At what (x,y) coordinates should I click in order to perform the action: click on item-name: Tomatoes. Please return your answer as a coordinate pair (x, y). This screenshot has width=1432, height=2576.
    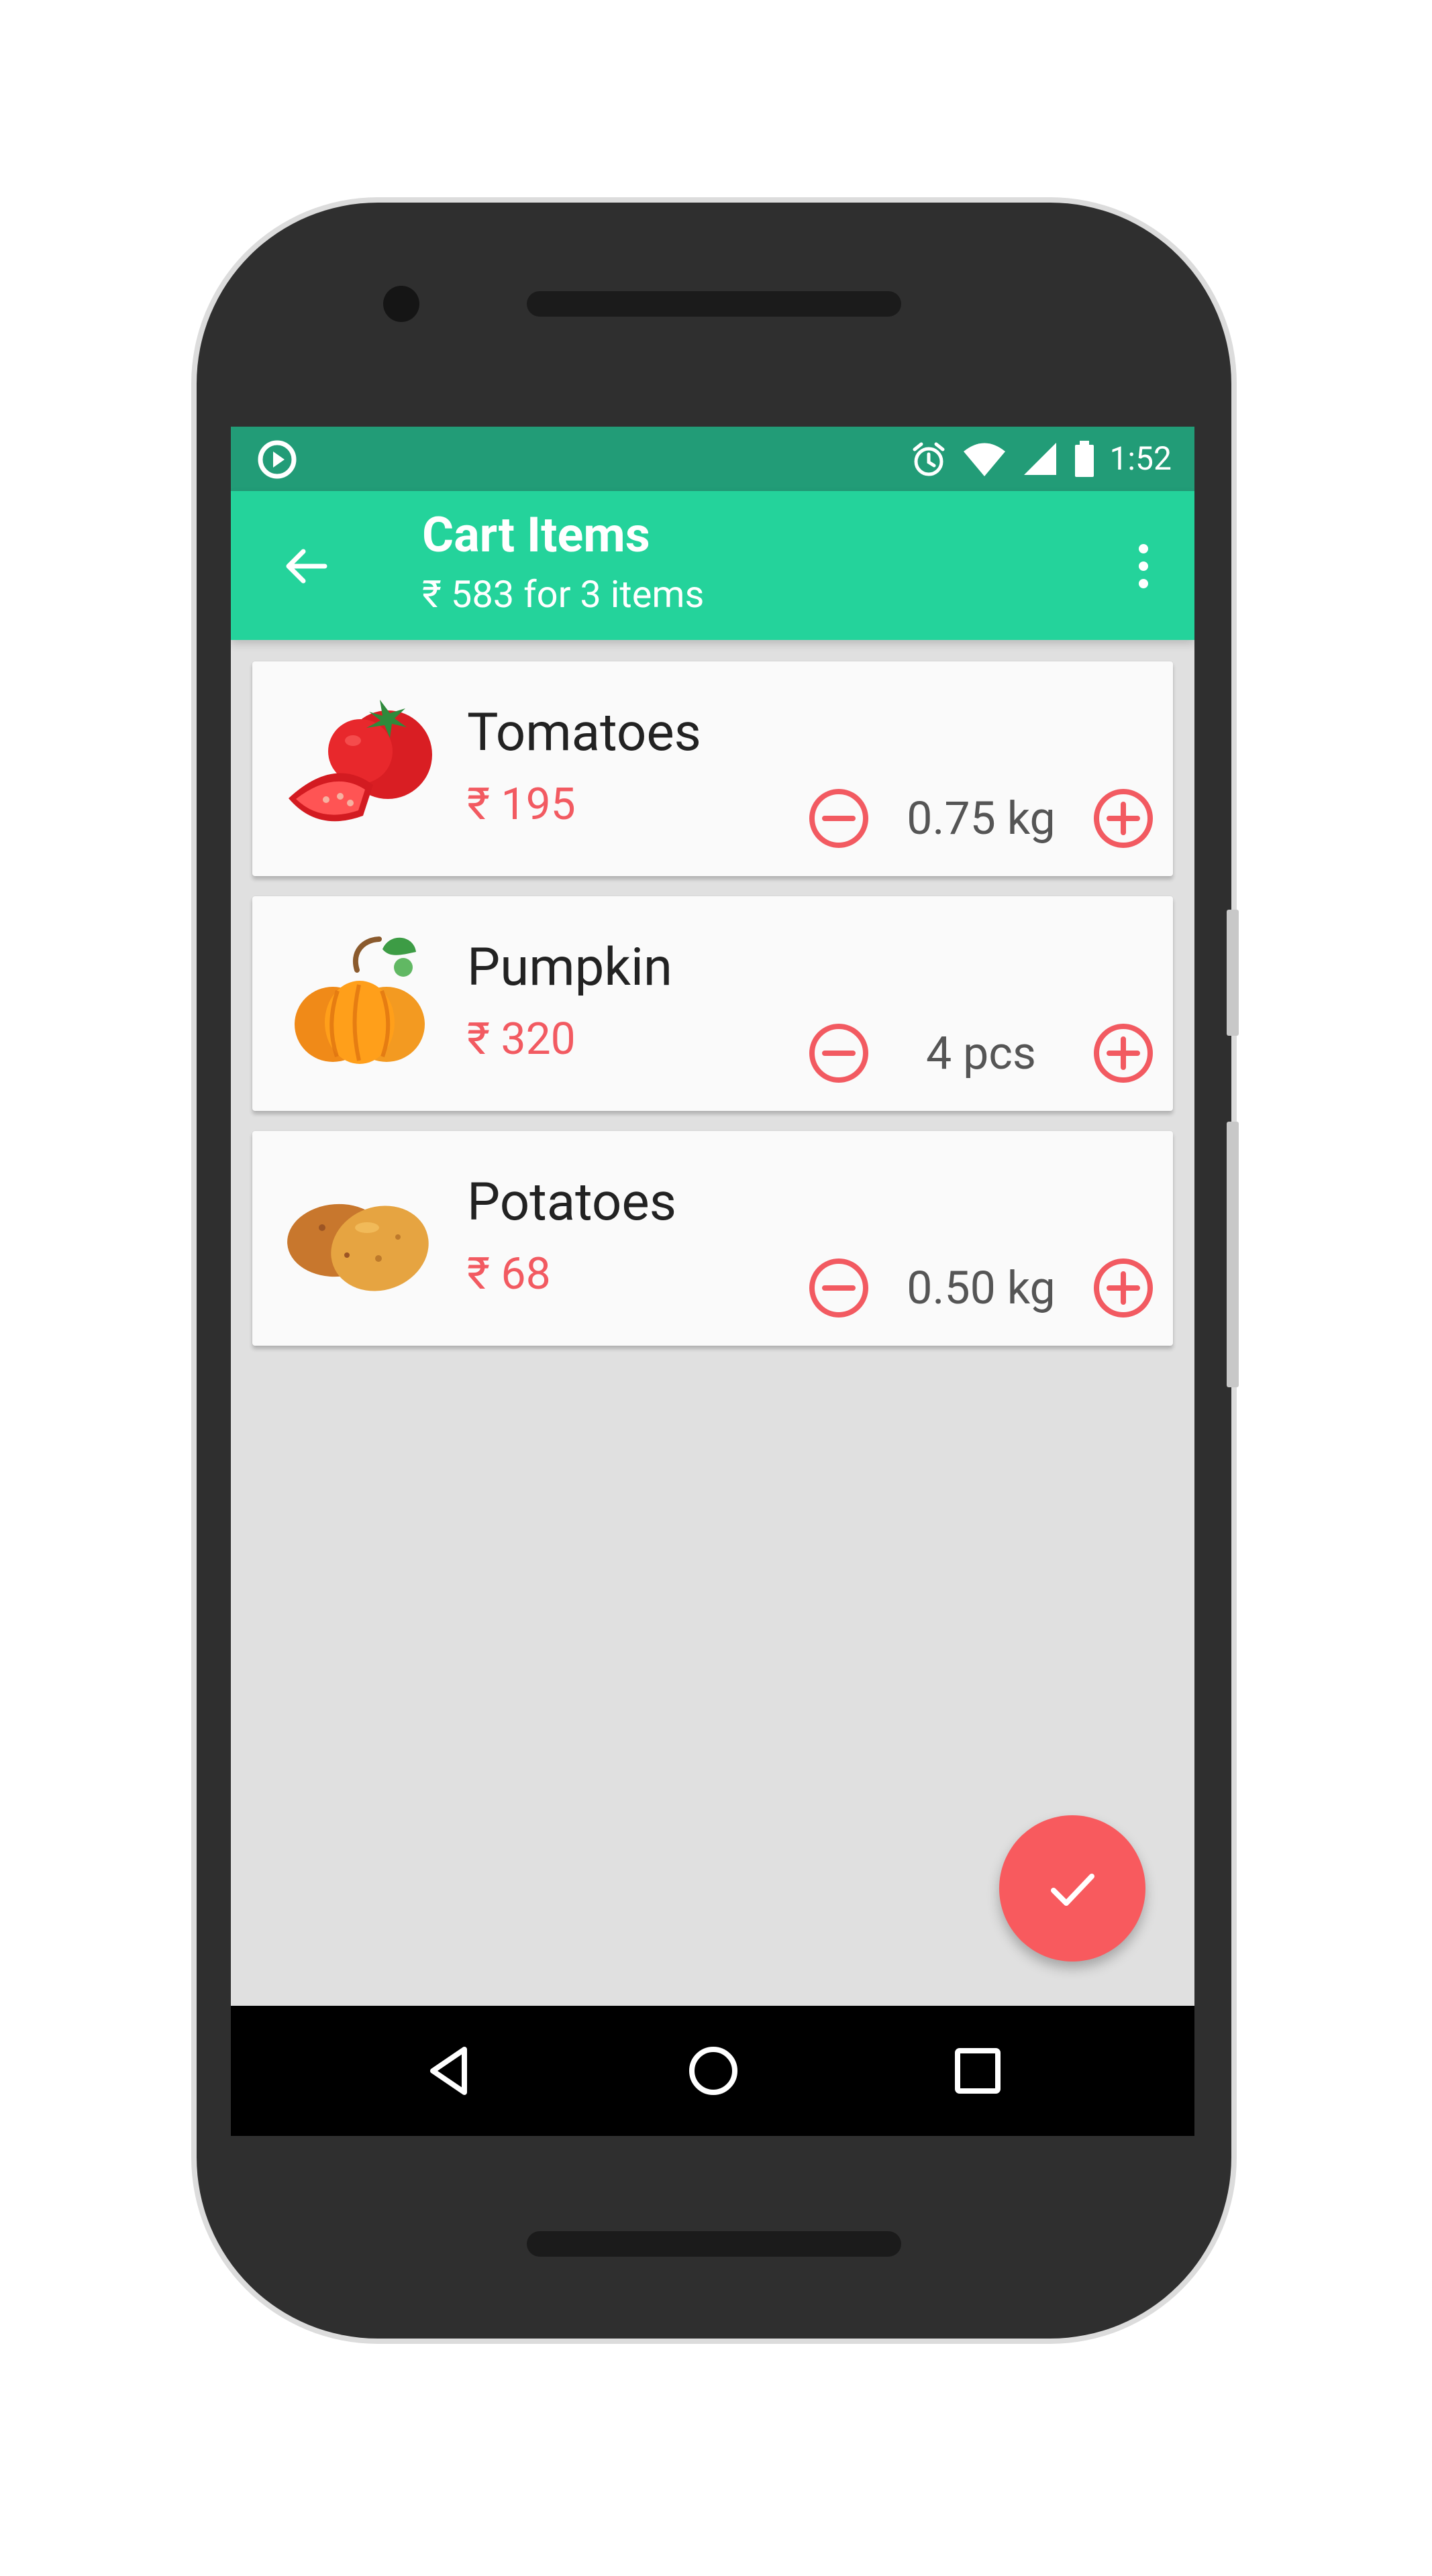
    Looking at the image, I should click on (584, 732).